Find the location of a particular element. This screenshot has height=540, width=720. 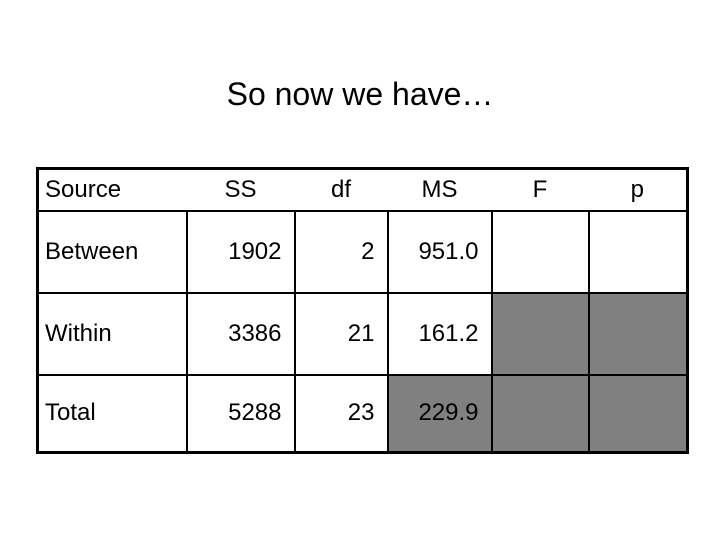

cell-ss: 3386 is located at coordinates (240, 333).